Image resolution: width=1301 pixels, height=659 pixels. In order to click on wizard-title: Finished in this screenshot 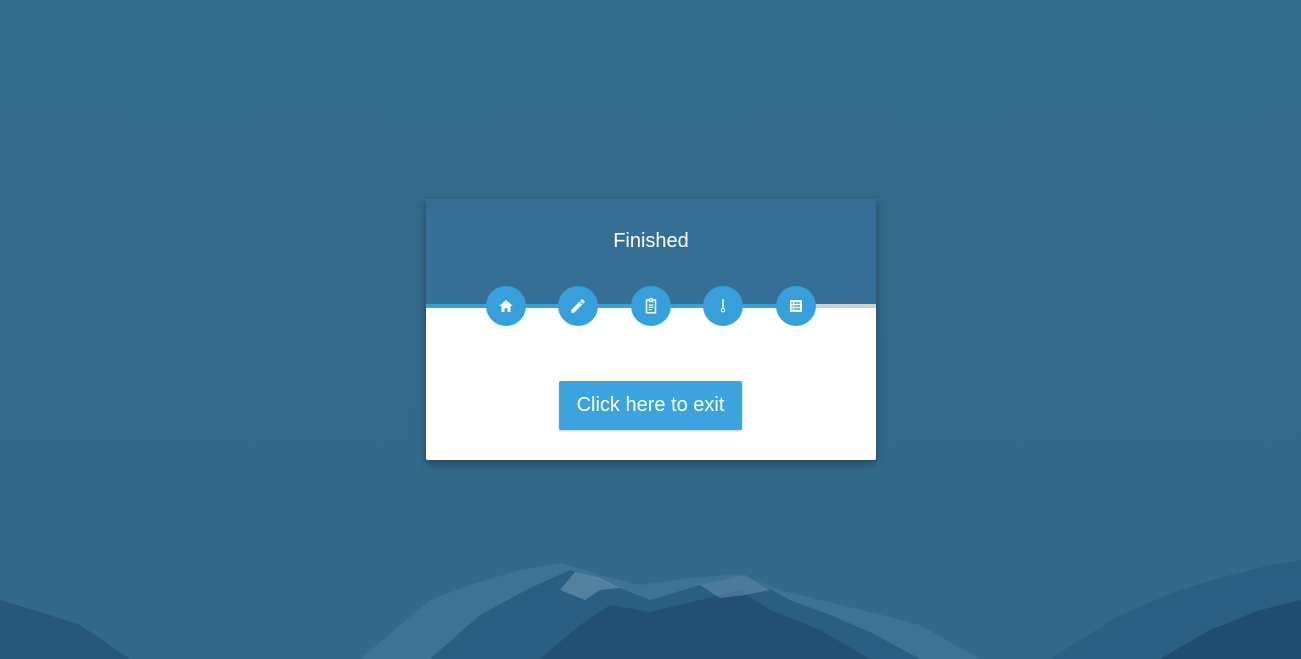, I will do `click(651, 241)`.